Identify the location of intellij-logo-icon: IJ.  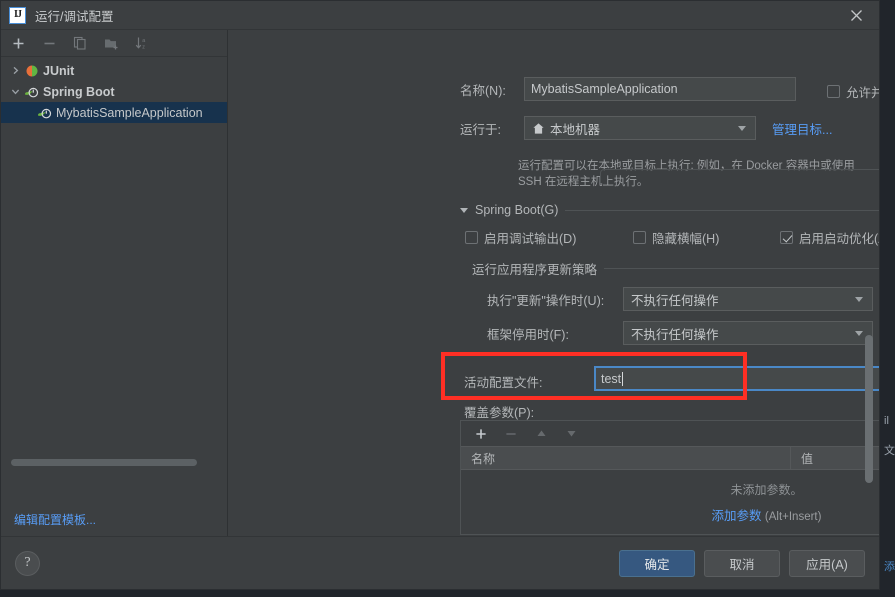
(17, 15).